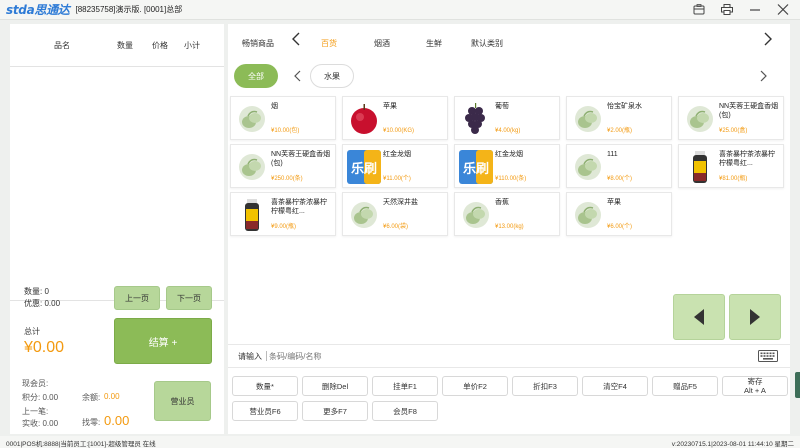 This screenshot has width=800, height=448. Describe the element at coordinates (731, 118) in the screenshot. I see `product-card: NN芙蓉王硬盒香烟(包) ¥25.00(盒)` at that location.